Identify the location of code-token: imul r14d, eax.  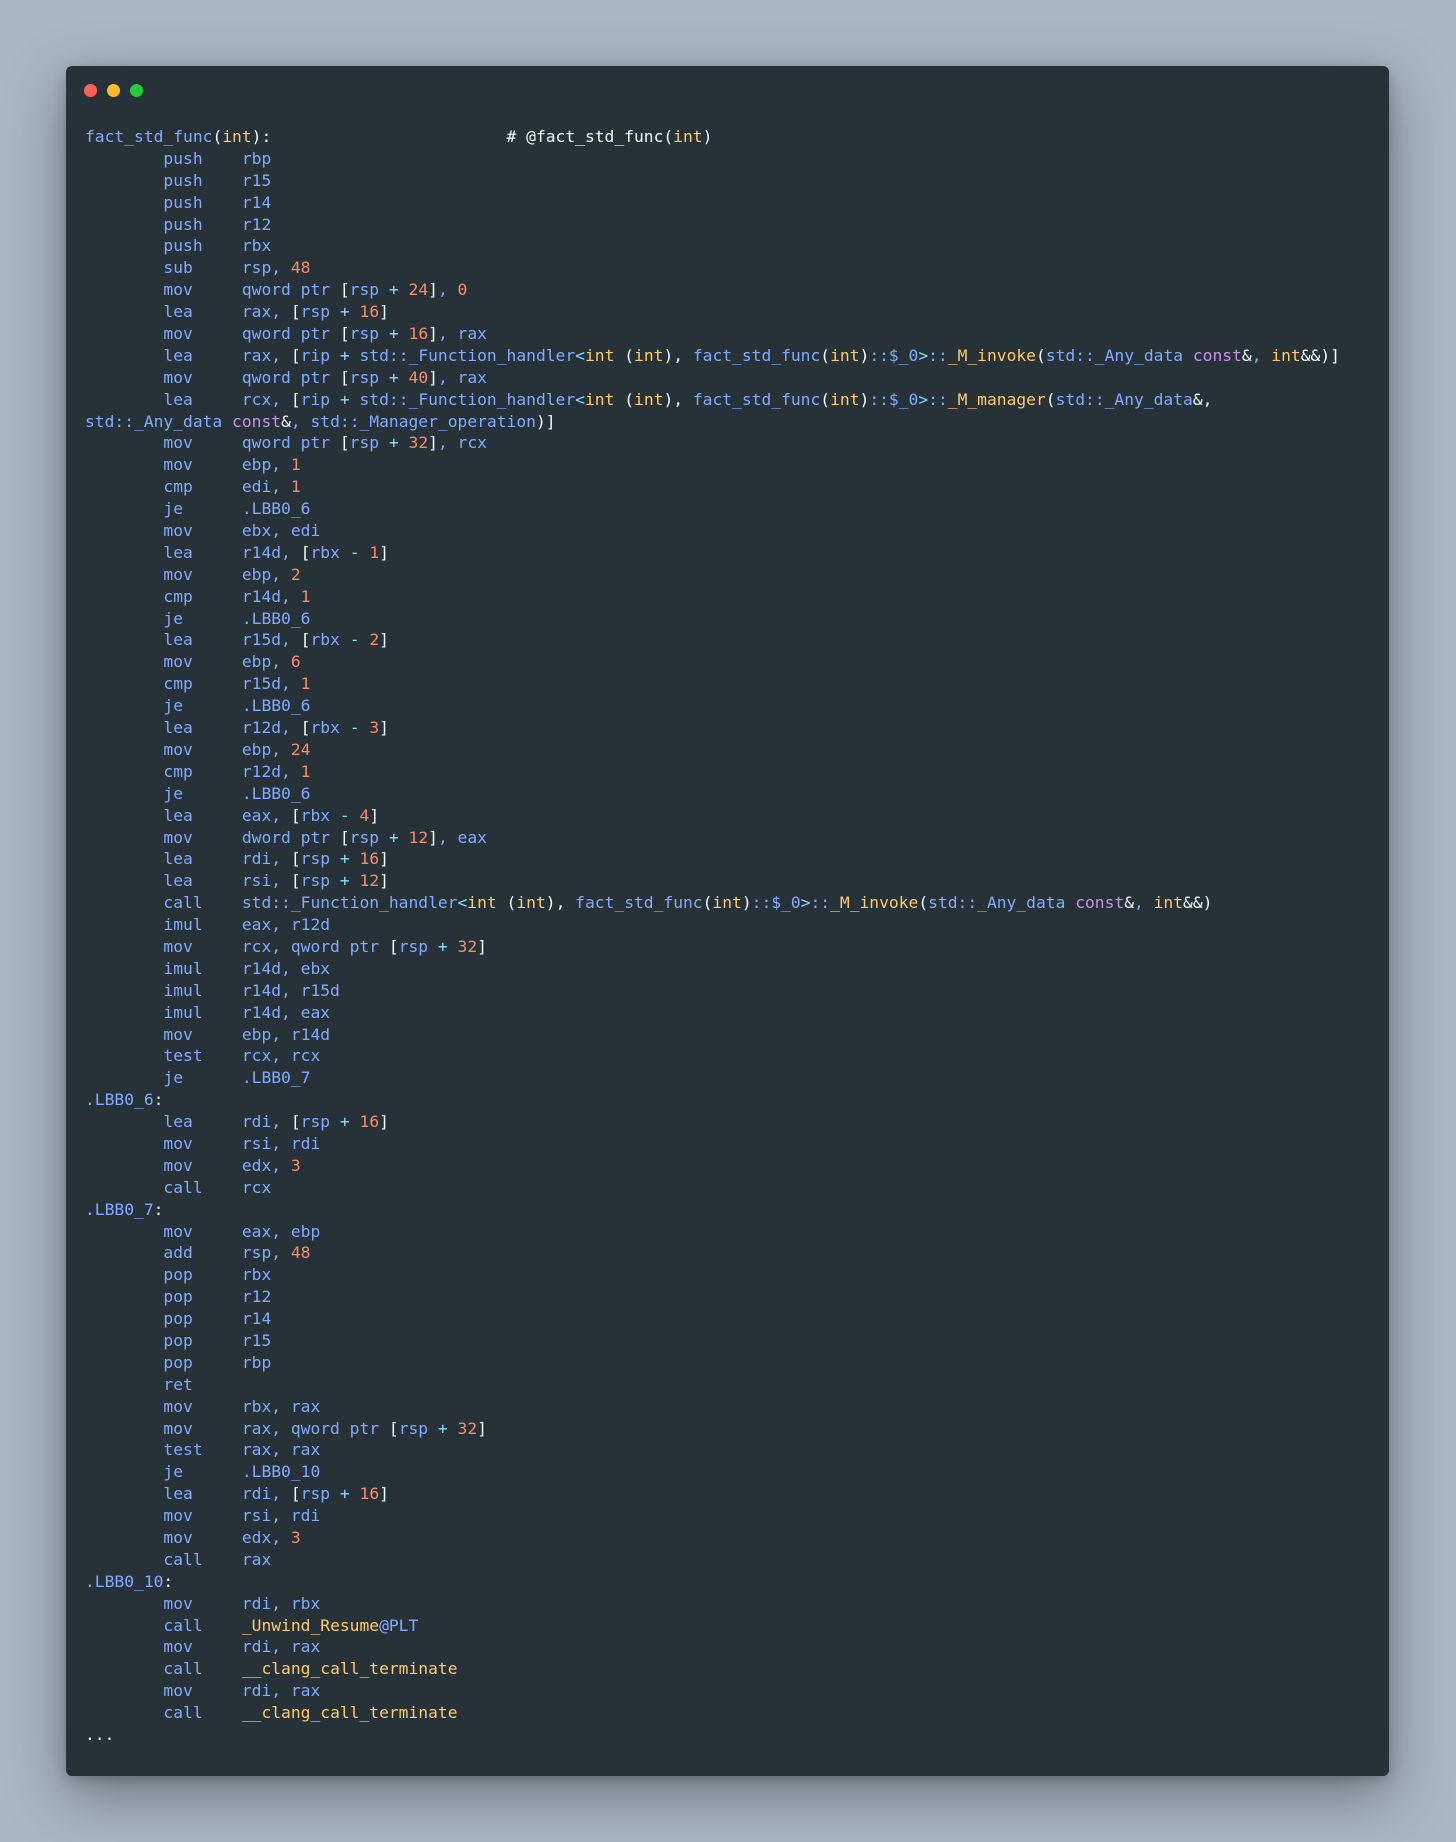
(208, 1012).